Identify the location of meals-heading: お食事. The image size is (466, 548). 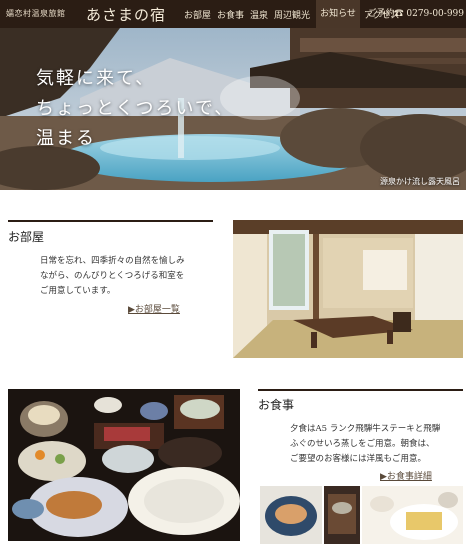
(276, 405).